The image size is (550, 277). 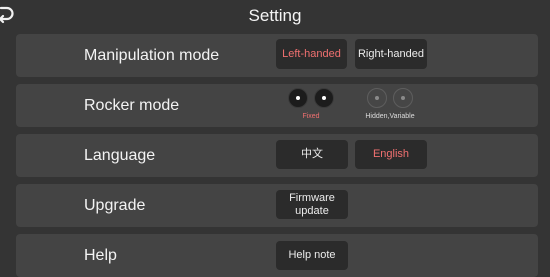 What do you see at coordinates (312, 204) in the screenshot?
I see `firmware-update-button: Firmware update` at bounding box center [312, 204].